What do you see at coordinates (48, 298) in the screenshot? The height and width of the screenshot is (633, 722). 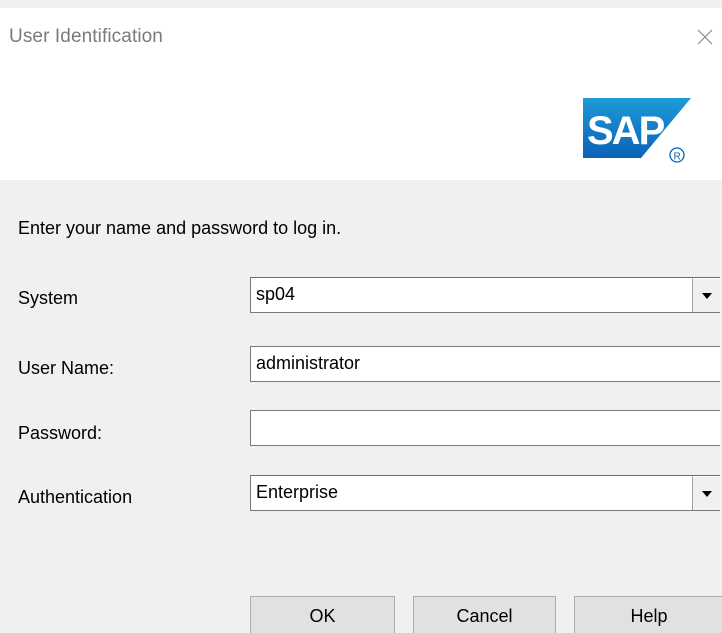 I see `system-label: System` at bounding box center [48, 298].